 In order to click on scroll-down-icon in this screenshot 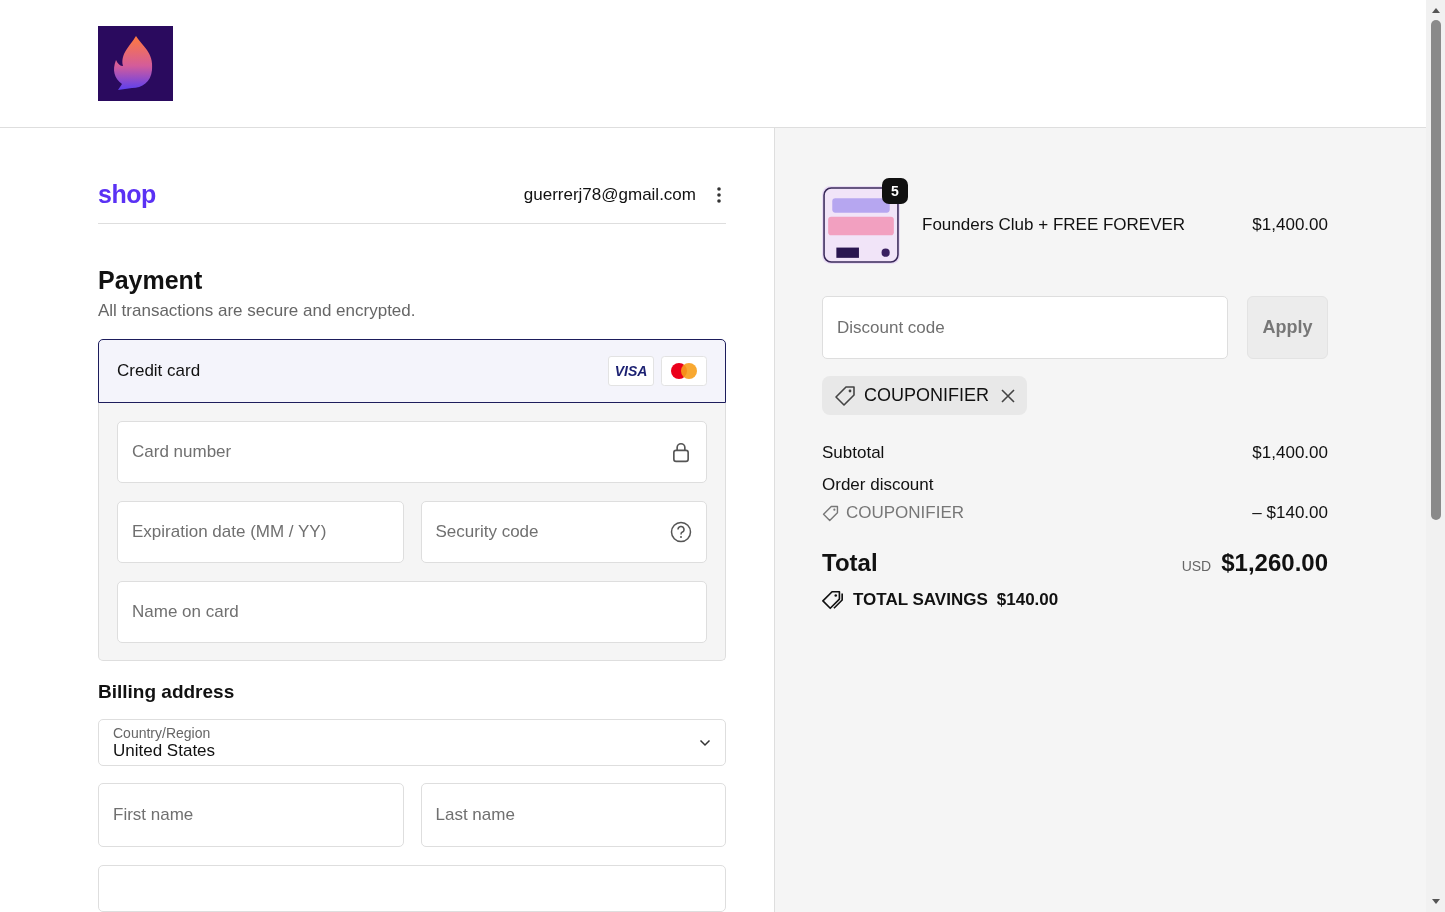, I will do `click(1435, 902)`.